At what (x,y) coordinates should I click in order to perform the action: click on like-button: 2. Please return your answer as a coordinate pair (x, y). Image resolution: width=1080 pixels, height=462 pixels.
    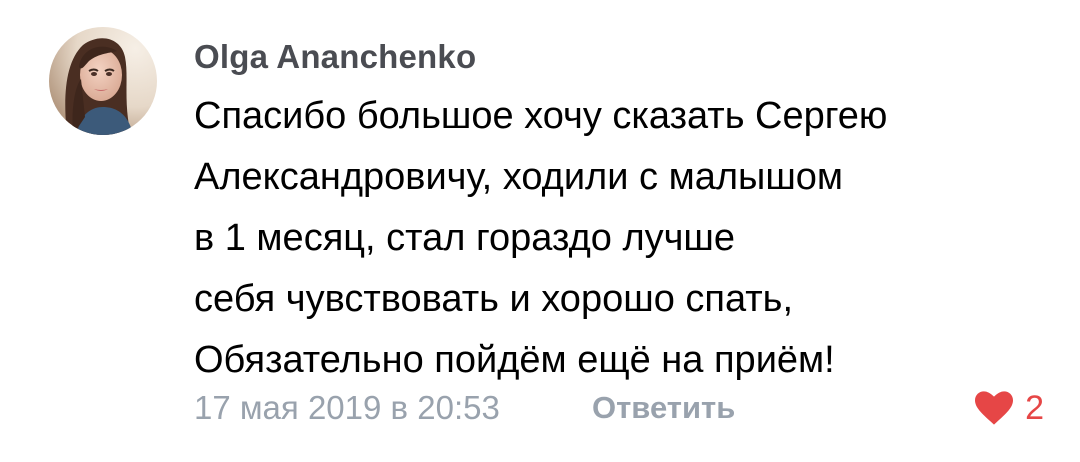
    Looking at the image, I should click on (1009, 408).